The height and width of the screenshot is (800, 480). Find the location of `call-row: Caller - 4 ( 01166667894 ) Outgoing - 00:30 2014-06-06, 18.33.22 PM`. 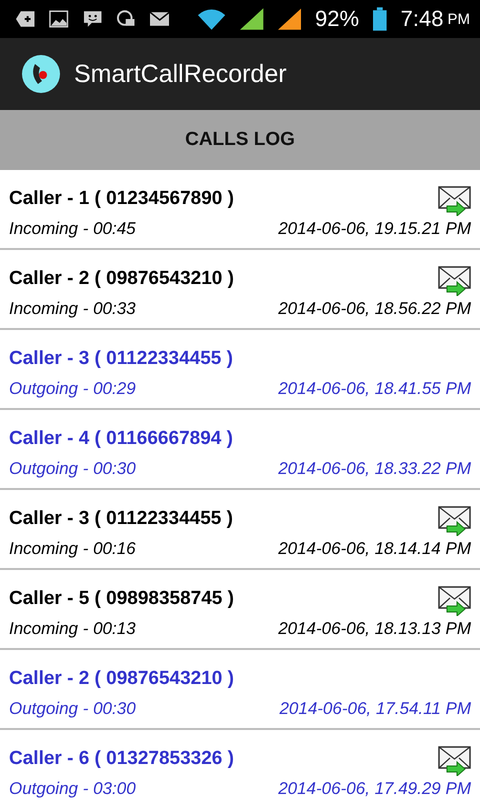

call-row: Caller - 4 ( 01166667894 ) Outgoing - 00:30 2014-06-06, 18.33.22 PM is located at coordinates (240, 450).